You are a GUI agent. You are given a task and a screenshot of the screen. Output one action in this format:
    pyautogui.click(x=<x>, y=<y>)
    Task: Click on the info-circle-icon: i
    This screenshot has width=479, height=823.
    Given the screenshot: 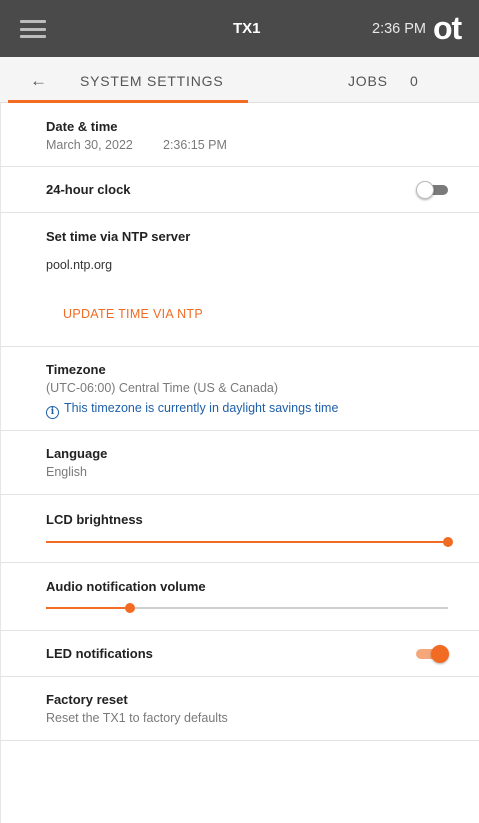 What is the action you would take?
    pyautogui.click(x=52, y=412)
    